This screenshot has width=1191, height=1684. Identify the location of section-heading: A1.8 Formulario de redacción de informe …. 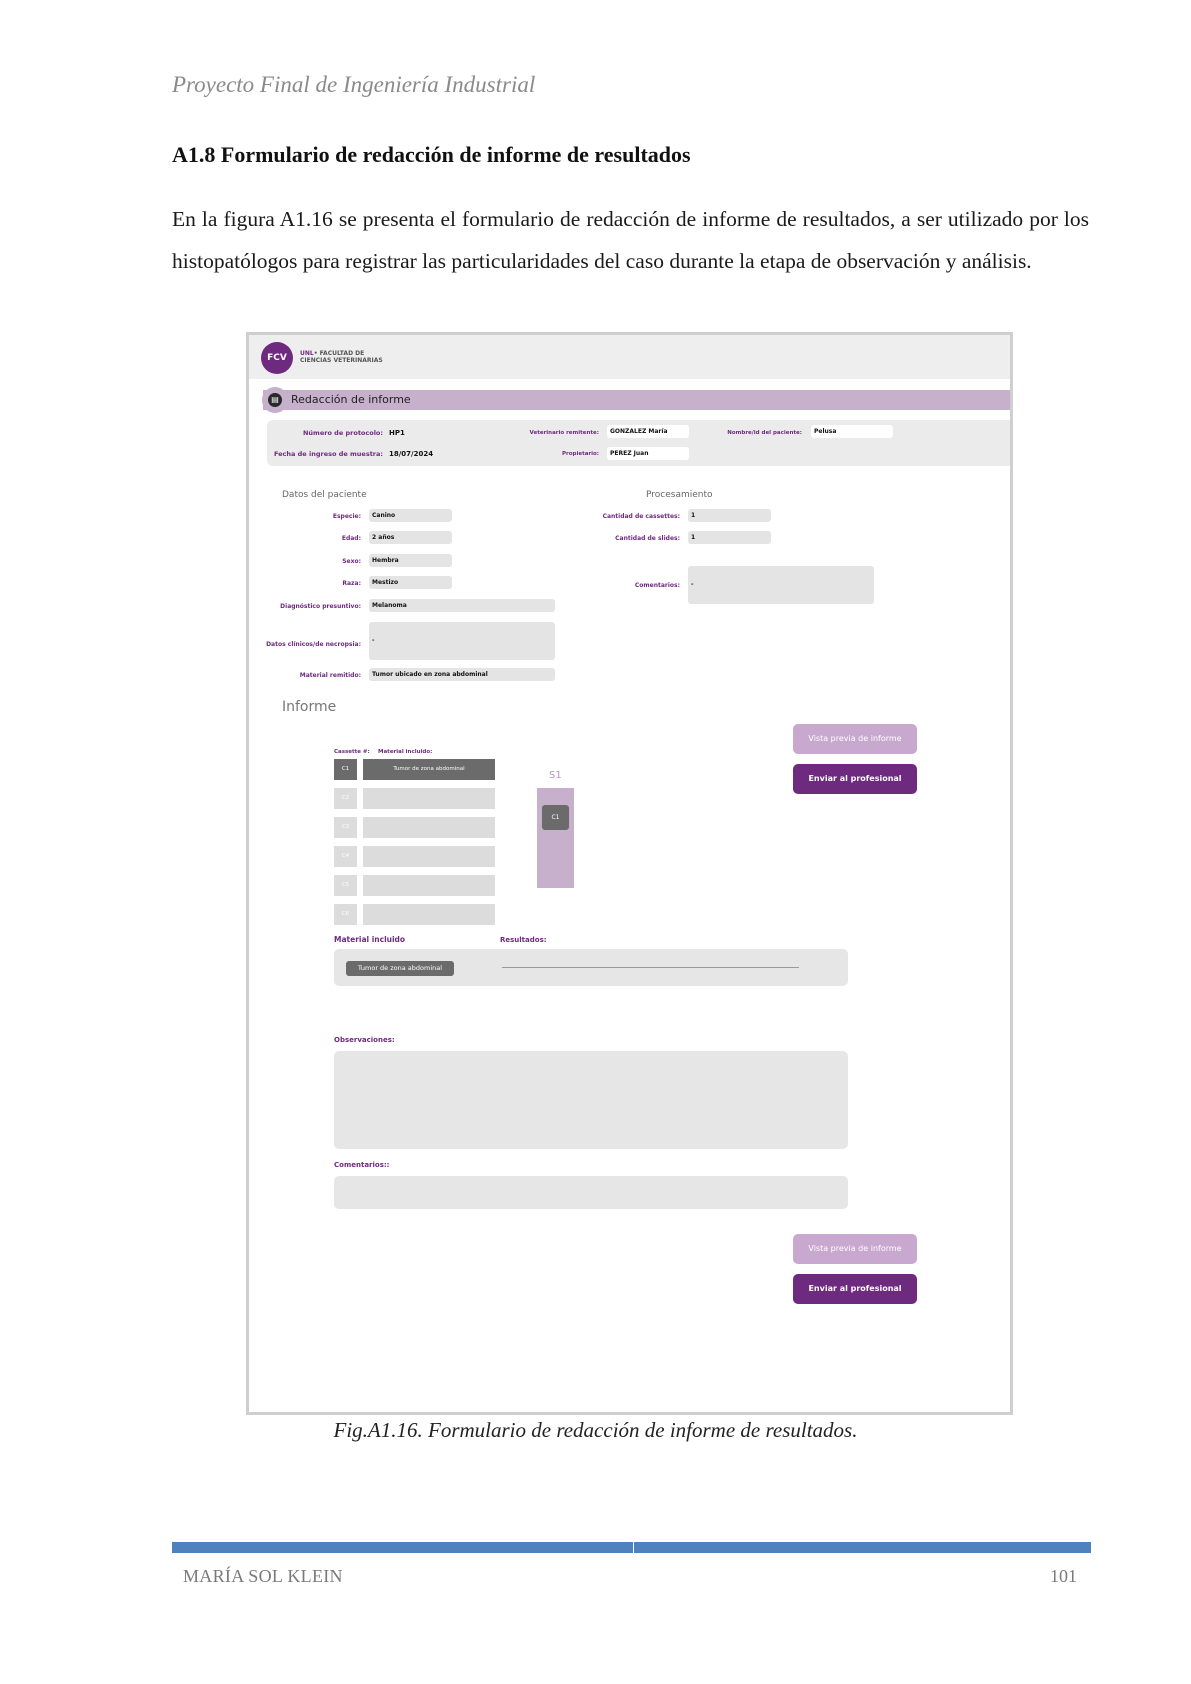
(431, 154).